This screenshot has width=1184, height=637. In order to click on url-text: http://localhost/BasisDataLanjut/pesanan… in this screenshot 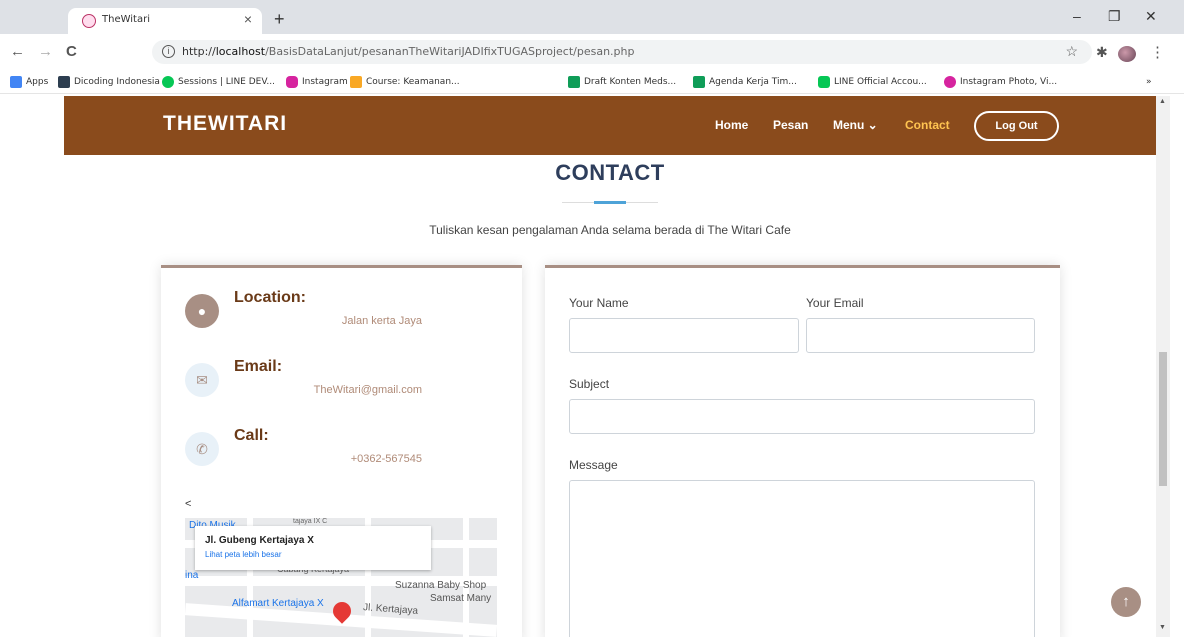, I will do `click(408, 51)`.